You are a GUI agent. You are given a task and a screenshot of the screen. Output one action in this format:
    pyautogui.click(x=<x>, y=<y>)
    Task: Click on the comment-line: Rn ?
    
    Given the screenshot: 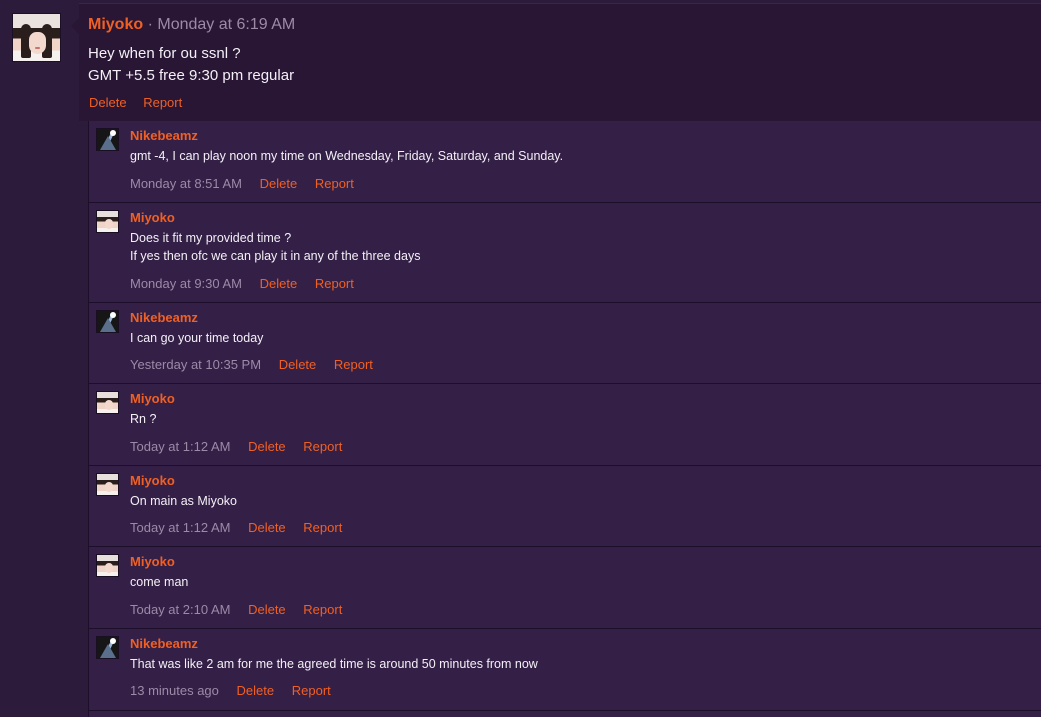 What is the action you would take?
    pyautogui.click(x=143, y=419)
    